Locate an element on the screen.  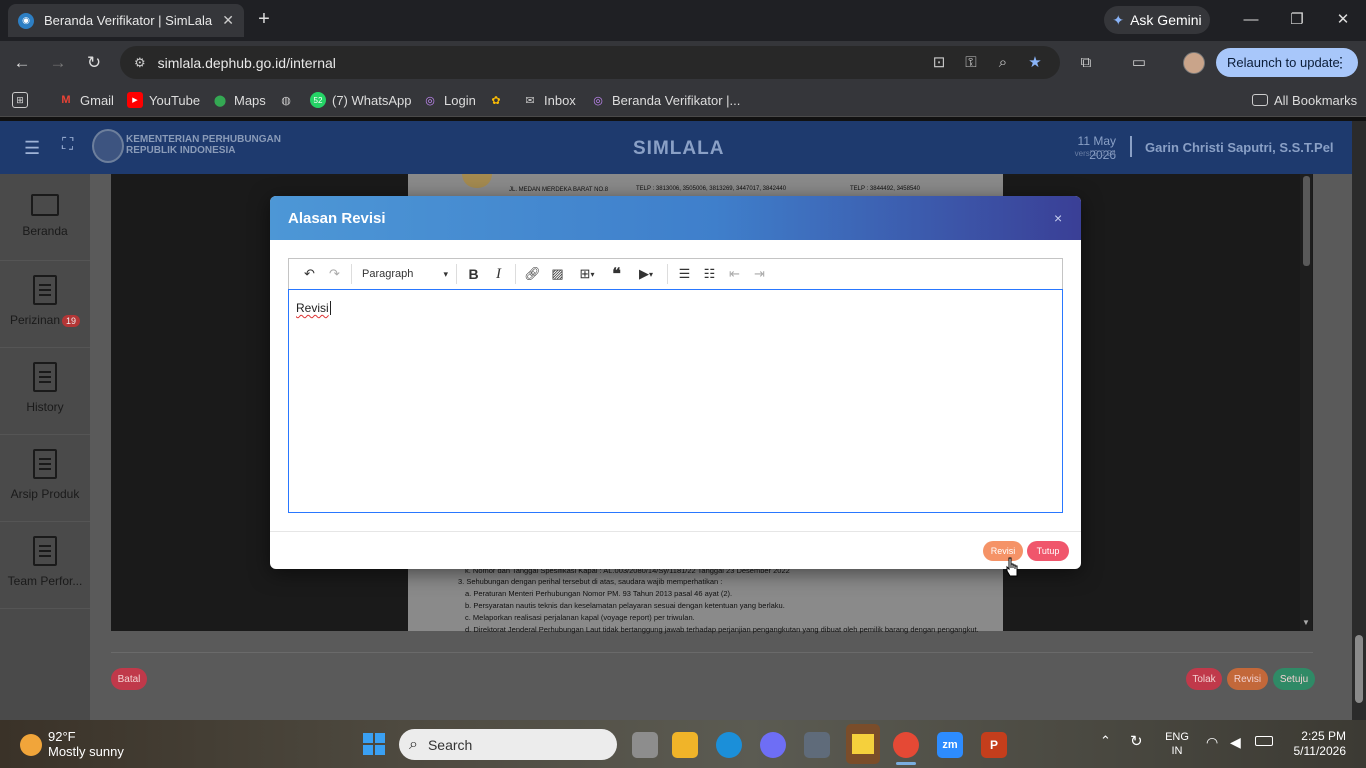
pdf-scrollbar-thumb is located at coordinates (1306, 221).